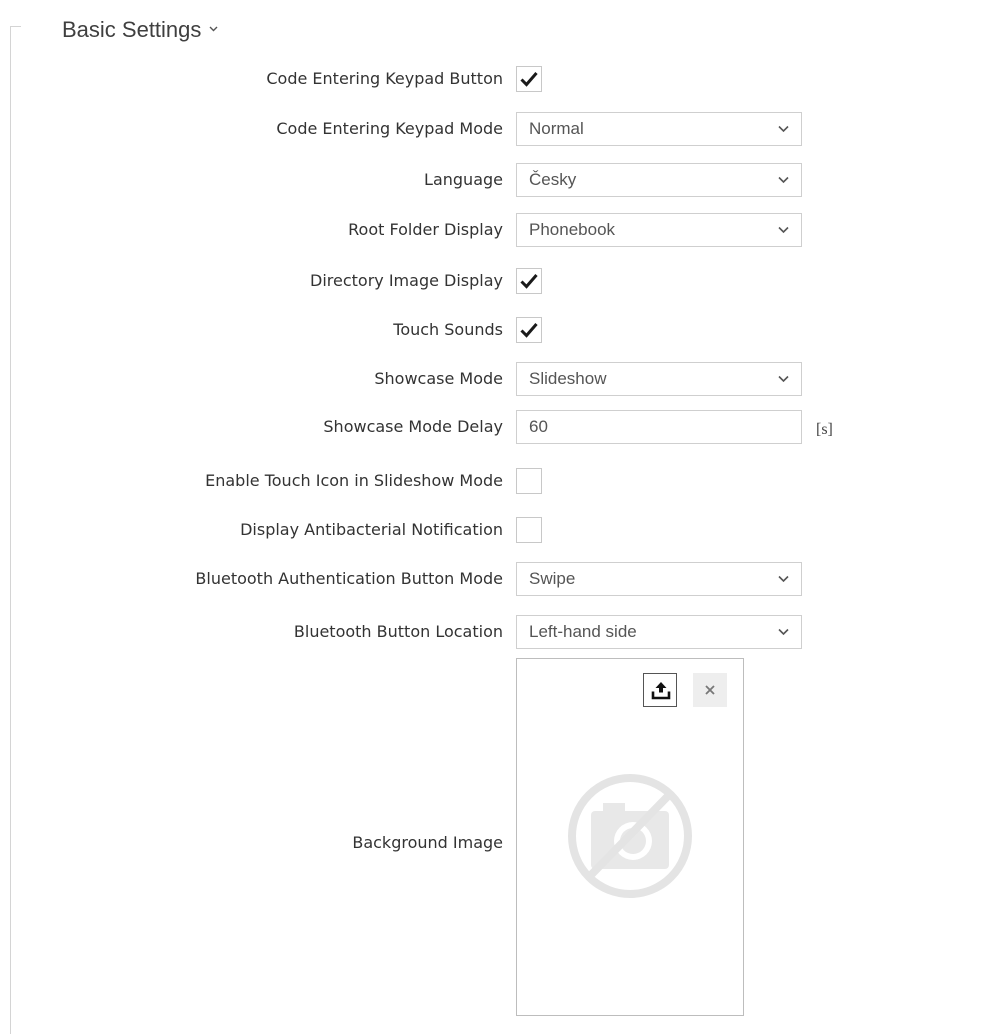  Describe the element at coordinates (463, 179) in the screenshot. I see `label-language: Language` at that location.